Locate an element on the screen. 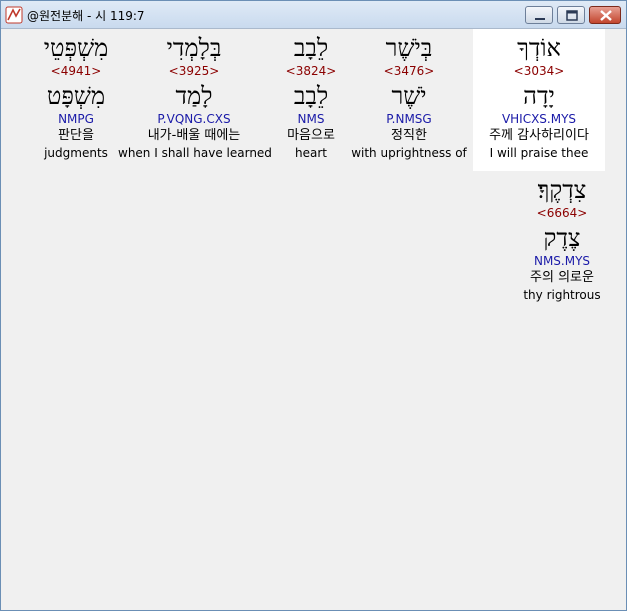 Image resolution: width=627 pixels, height=611 pixels. hebrew-word: בְּלָמְדִי is located at coordinates (194, 48).